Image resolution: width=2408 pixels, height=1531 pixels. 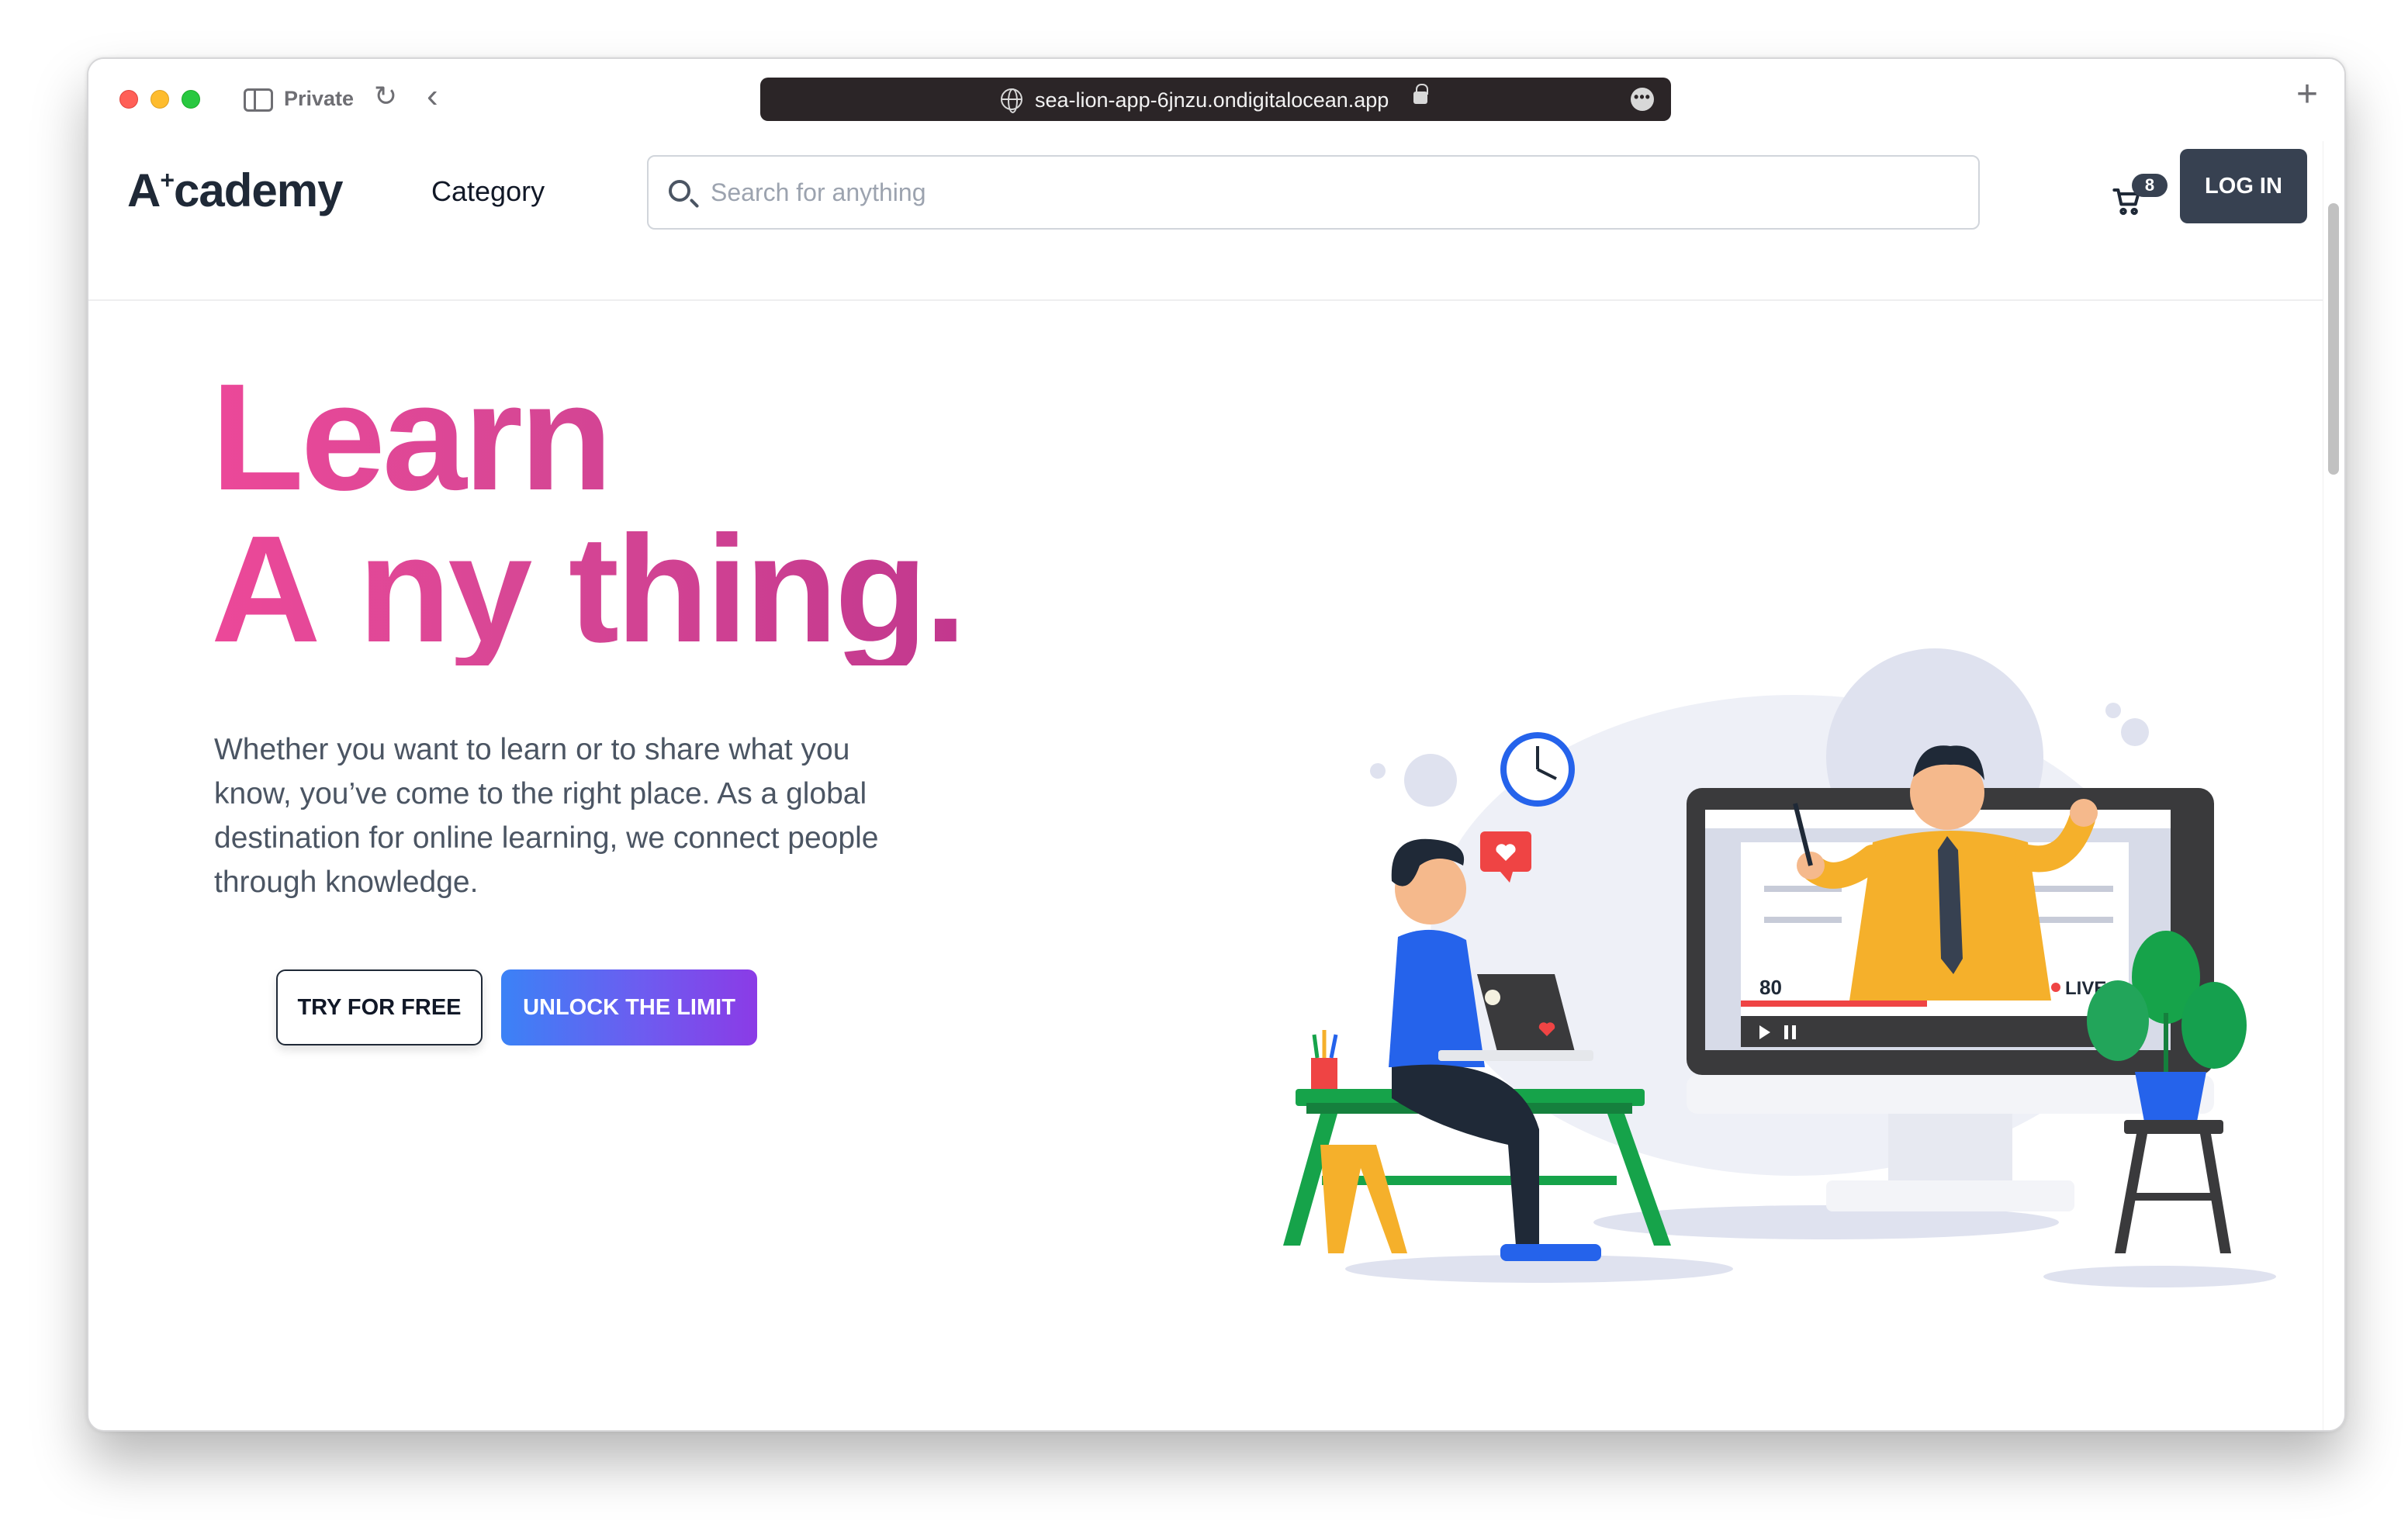 What do you see at coordinates (319, 98) in the screenshot?
I see `private-mode-label: Private` at bounding box center [319, 98].